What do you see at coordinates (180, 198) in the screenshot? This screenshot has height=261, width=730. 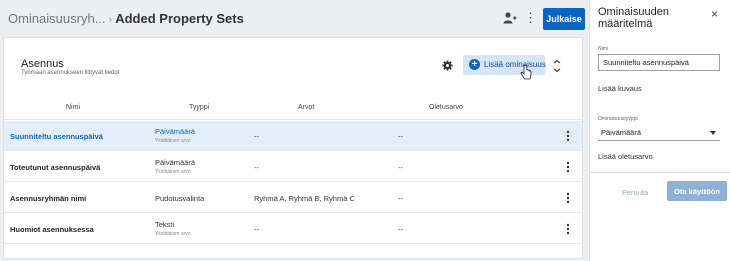 I see `row-type: Pudotusvalinta` at bounding box center [180, 198].